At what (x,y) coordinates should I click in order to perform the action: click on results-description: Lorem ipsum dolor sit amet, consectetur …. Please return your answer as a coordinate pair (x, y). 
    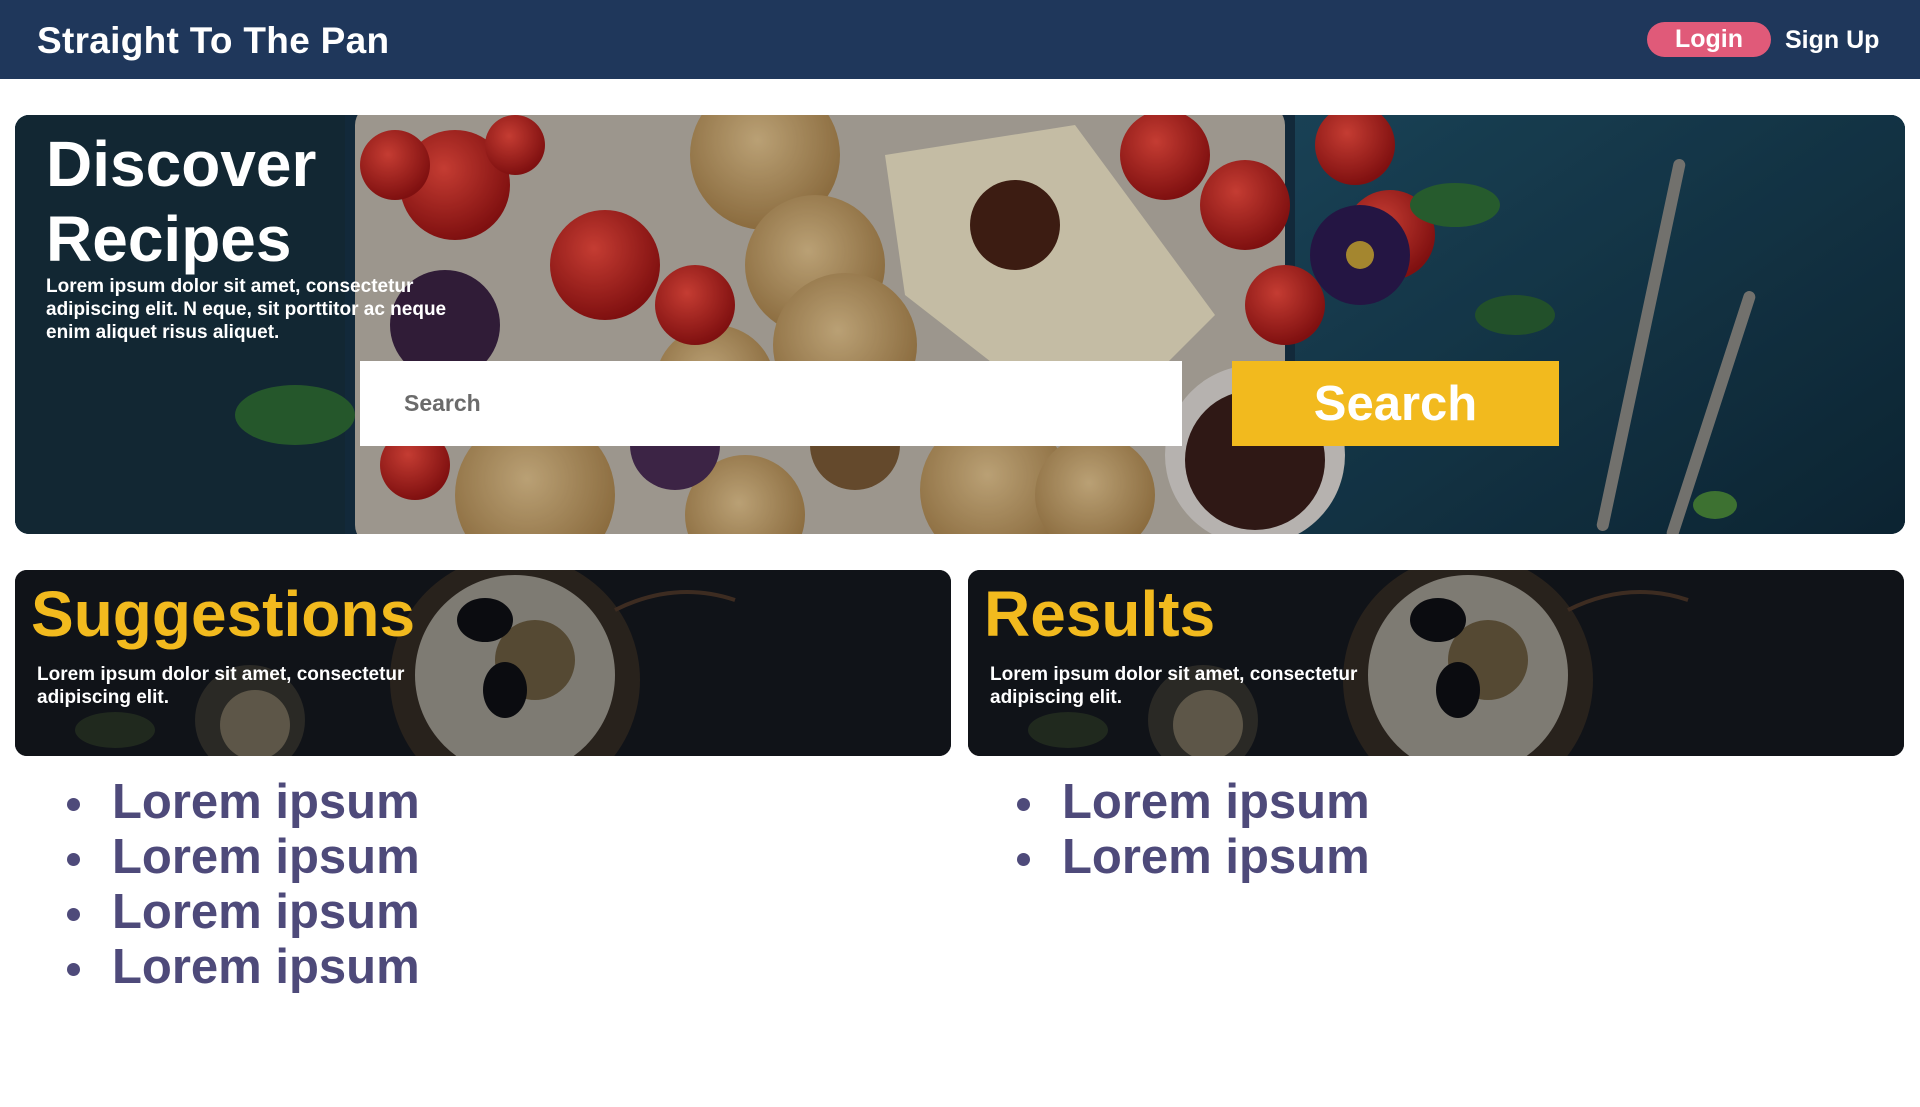
    Looking at the image, I should click on (1174, 686).